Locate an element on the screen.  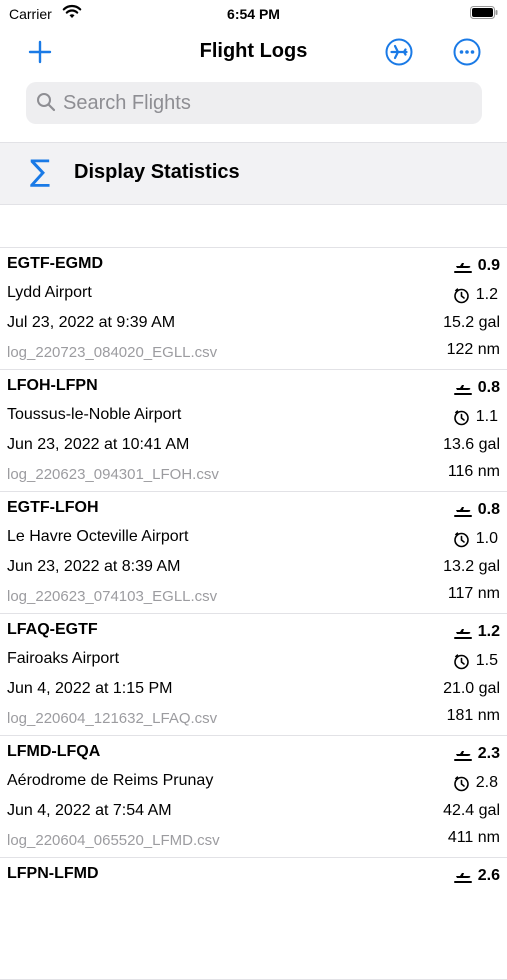
flight-route: EGTF-LFOH is located at coordinates (53, 507).